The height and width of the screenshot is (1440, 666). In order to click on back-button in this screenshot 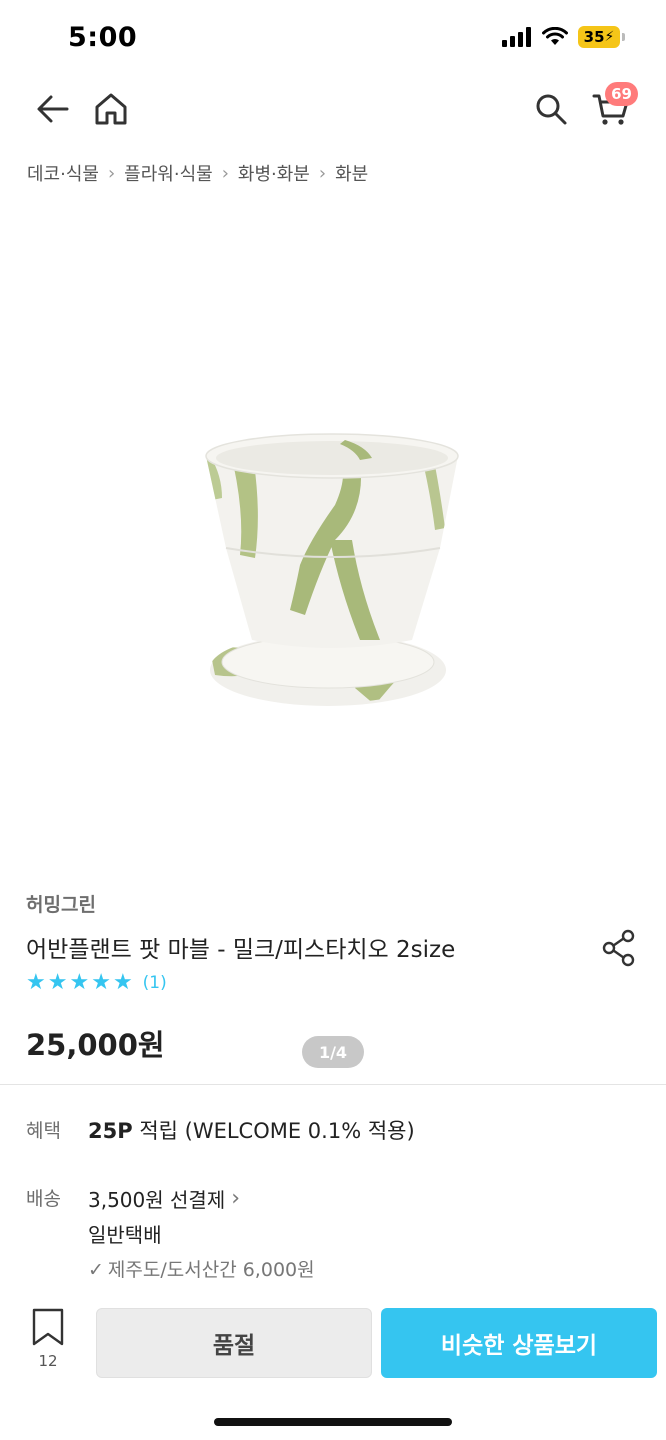, I will do `click(53, 109)`.